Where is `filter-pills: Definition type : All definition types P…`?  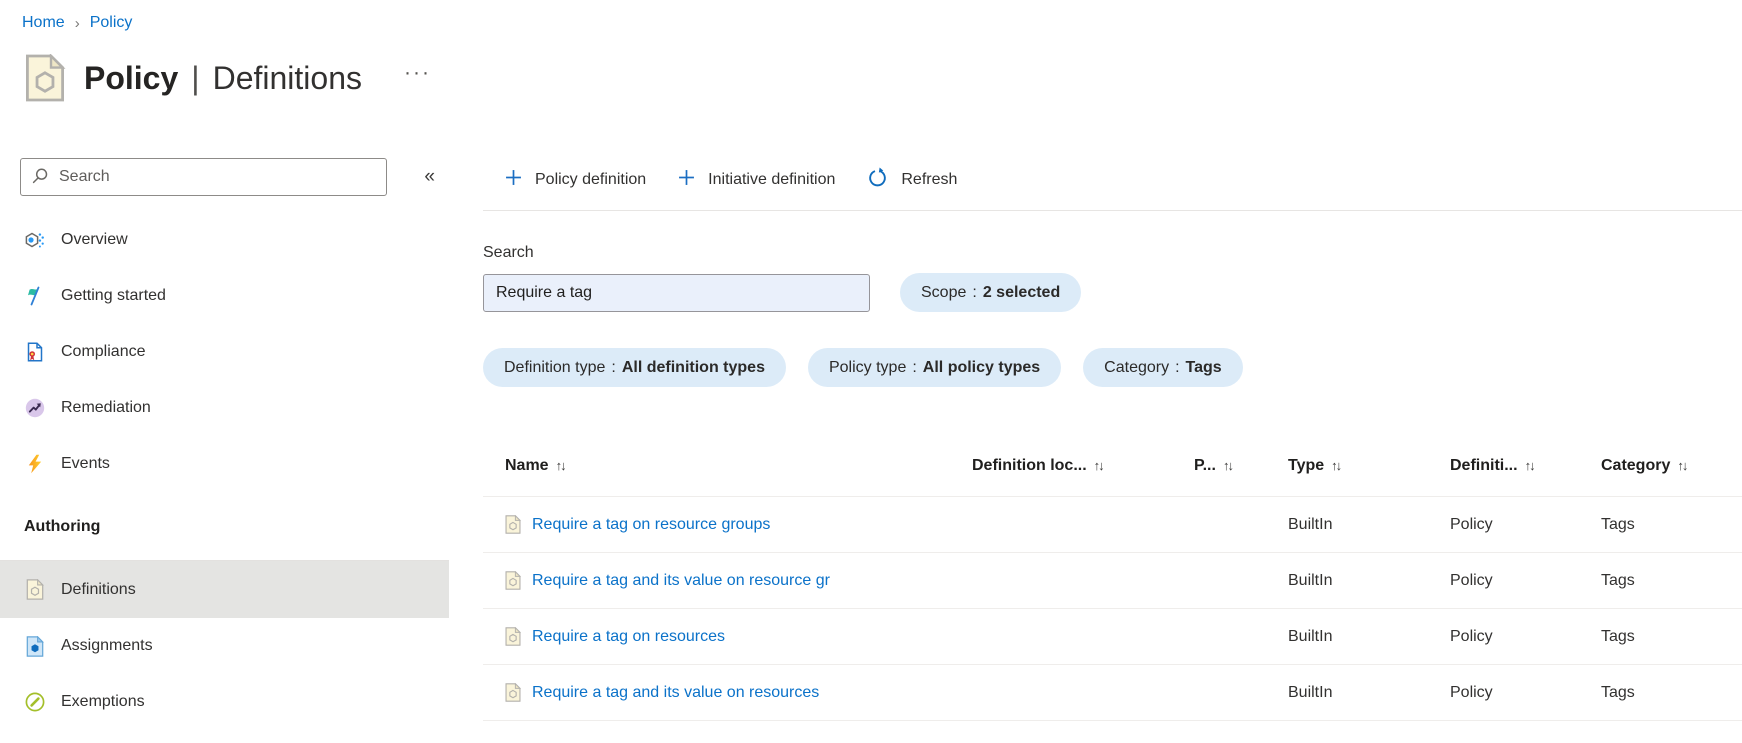
filter-pills: Definition type : All definition types P… is located at coordinates (1112, 367).